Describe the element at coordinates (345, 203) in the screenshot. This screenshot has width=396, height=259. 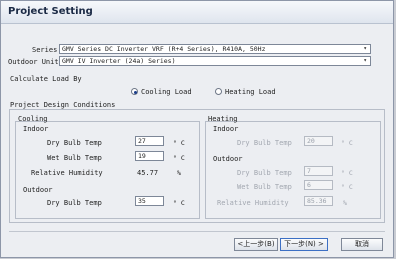
I see `heating-outdoor-humidity-unit: %` at that location.